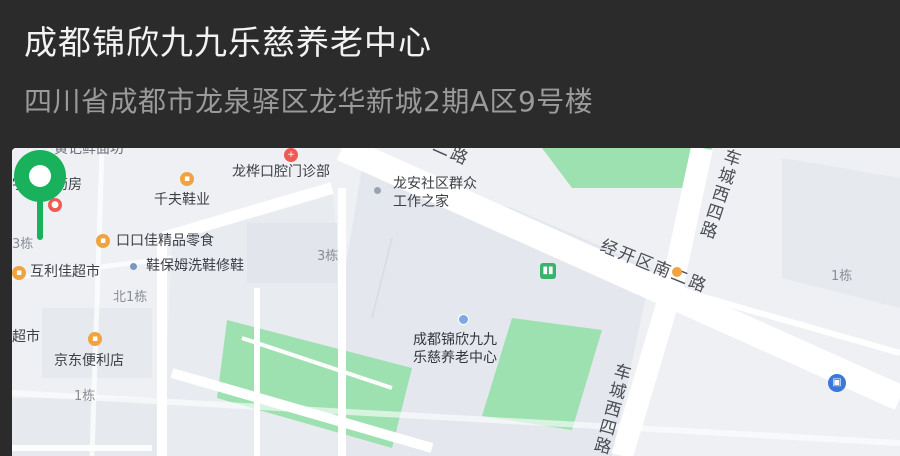  Describe the element at coordinates (291, 155) in the screenshot. I see `clinic-icon: +` at that location.